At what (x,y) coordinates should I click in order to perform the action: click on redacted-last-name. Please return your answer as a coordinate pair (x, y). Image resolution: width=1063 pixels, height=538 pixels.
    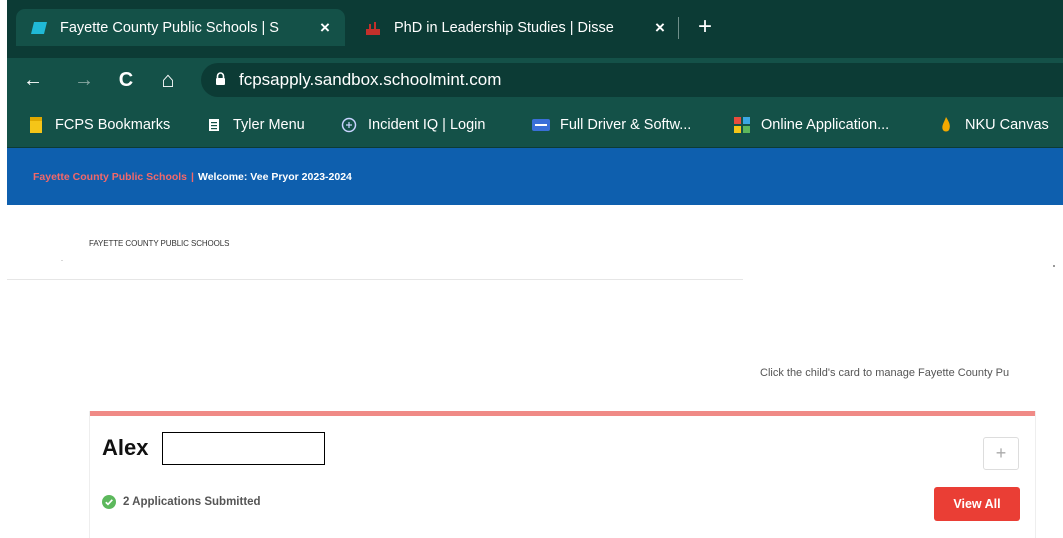
    Looking at the image, I should click on (243, 448).